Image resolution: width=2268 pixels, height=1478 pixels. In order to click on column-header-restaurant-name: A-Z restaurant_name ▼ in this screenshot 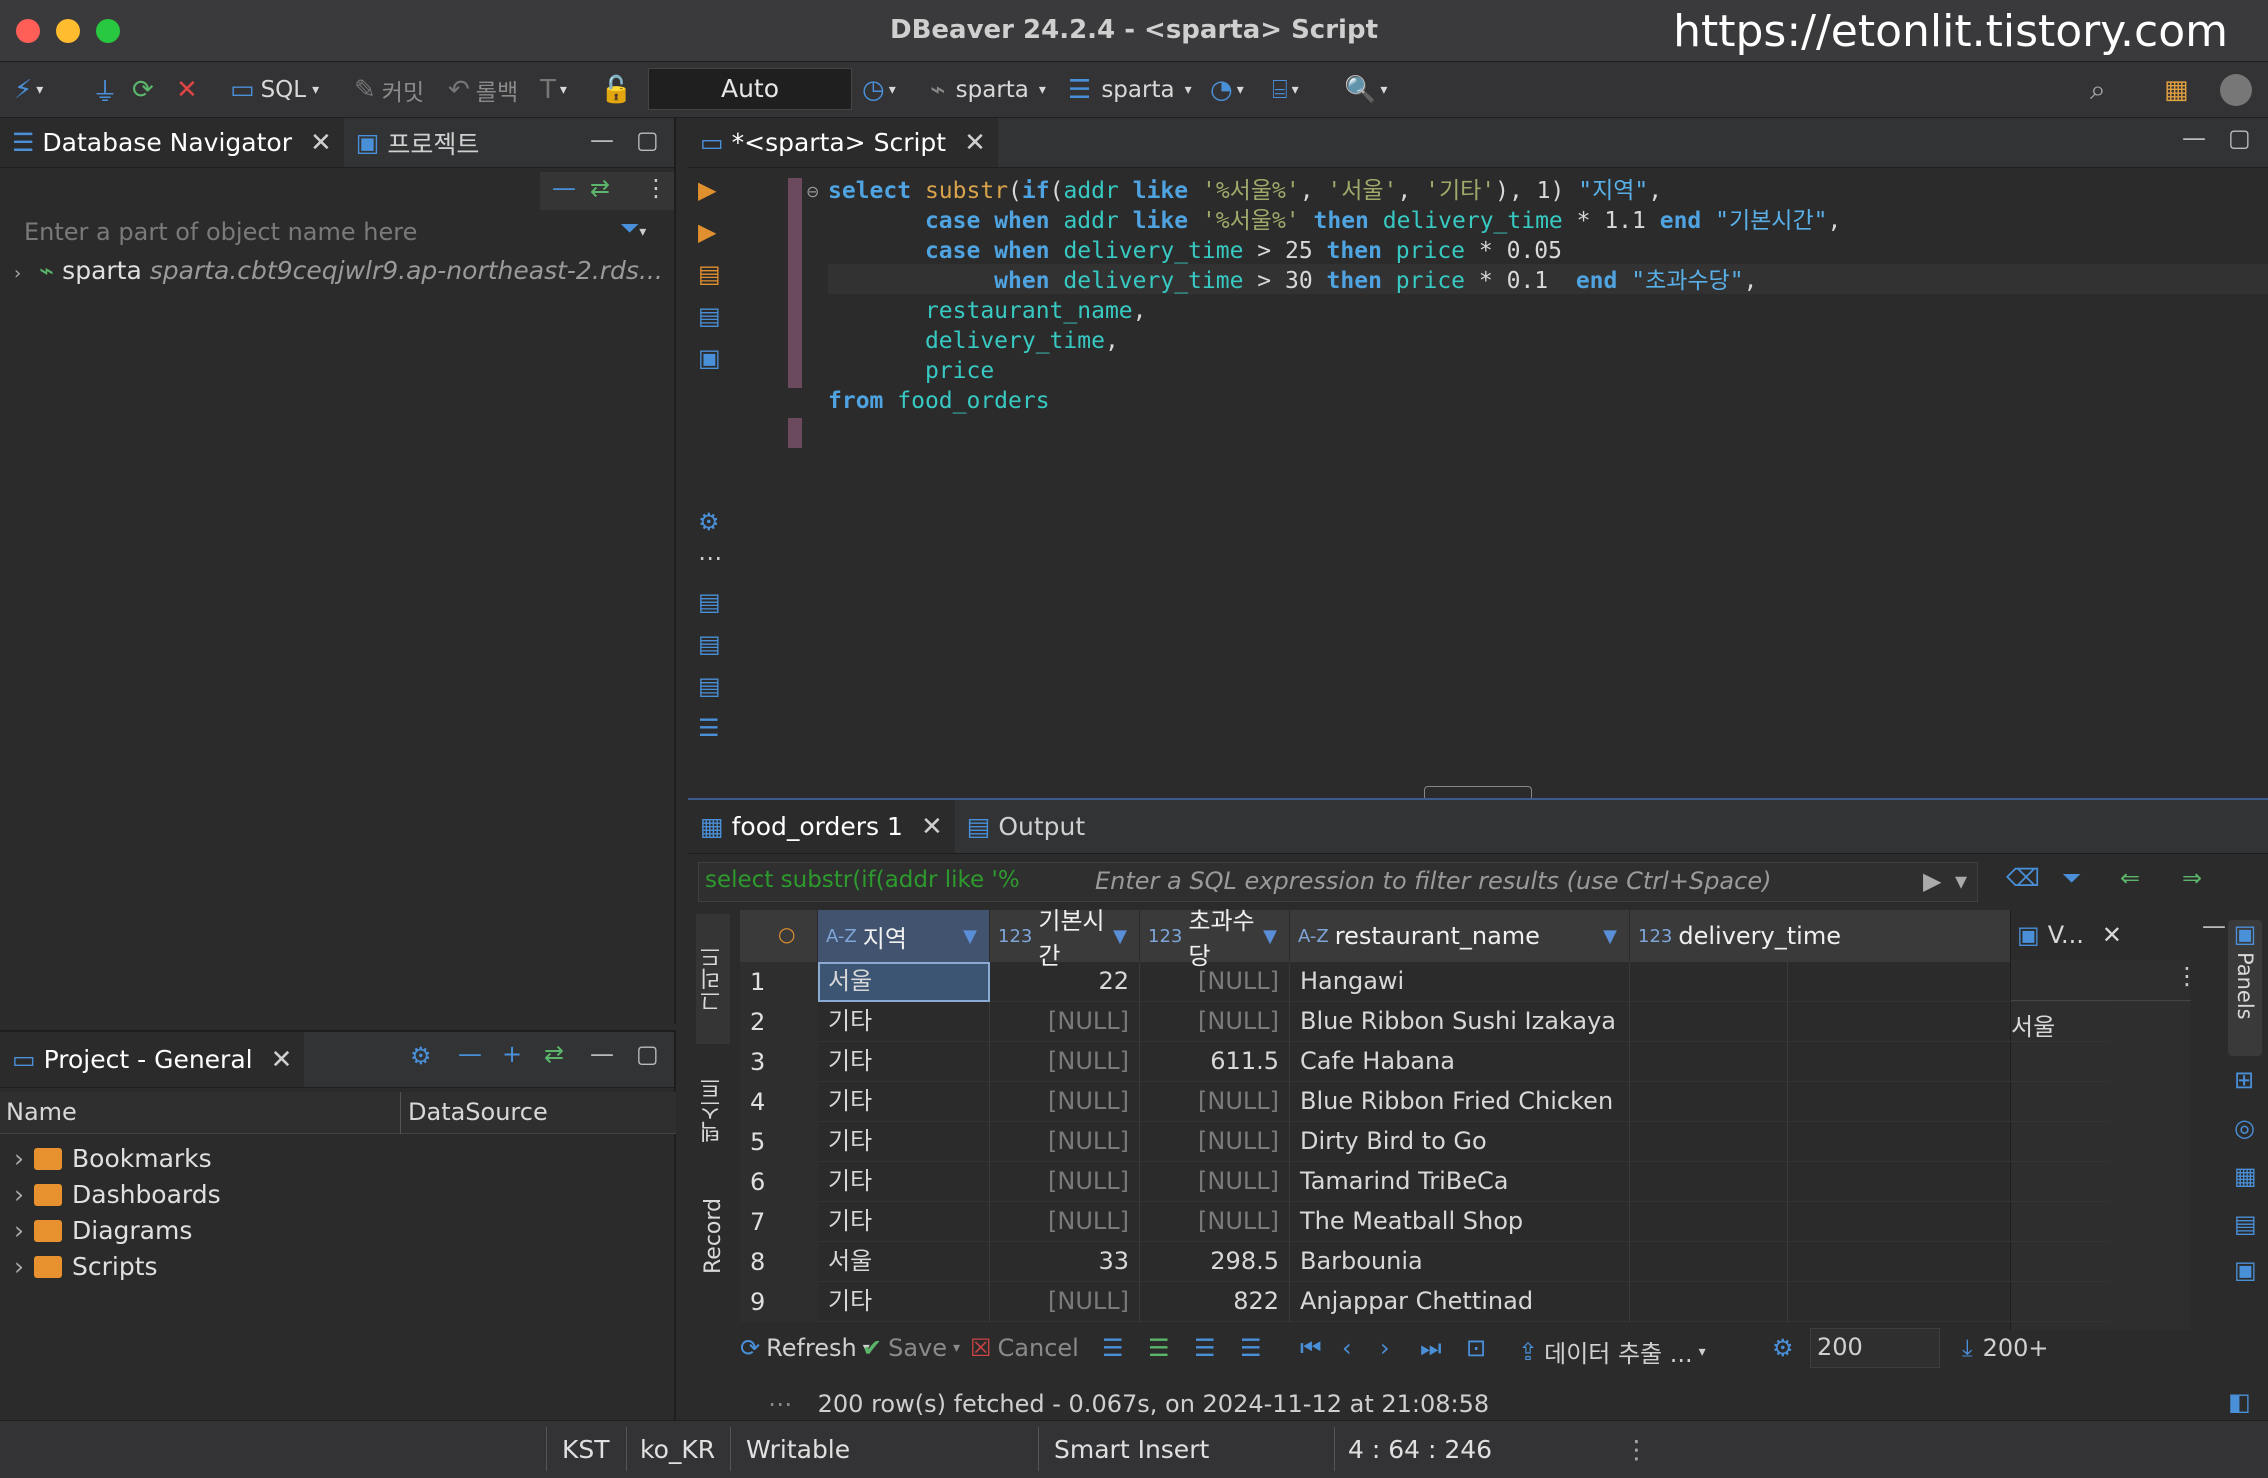, I will do `click(1460, 936)`.